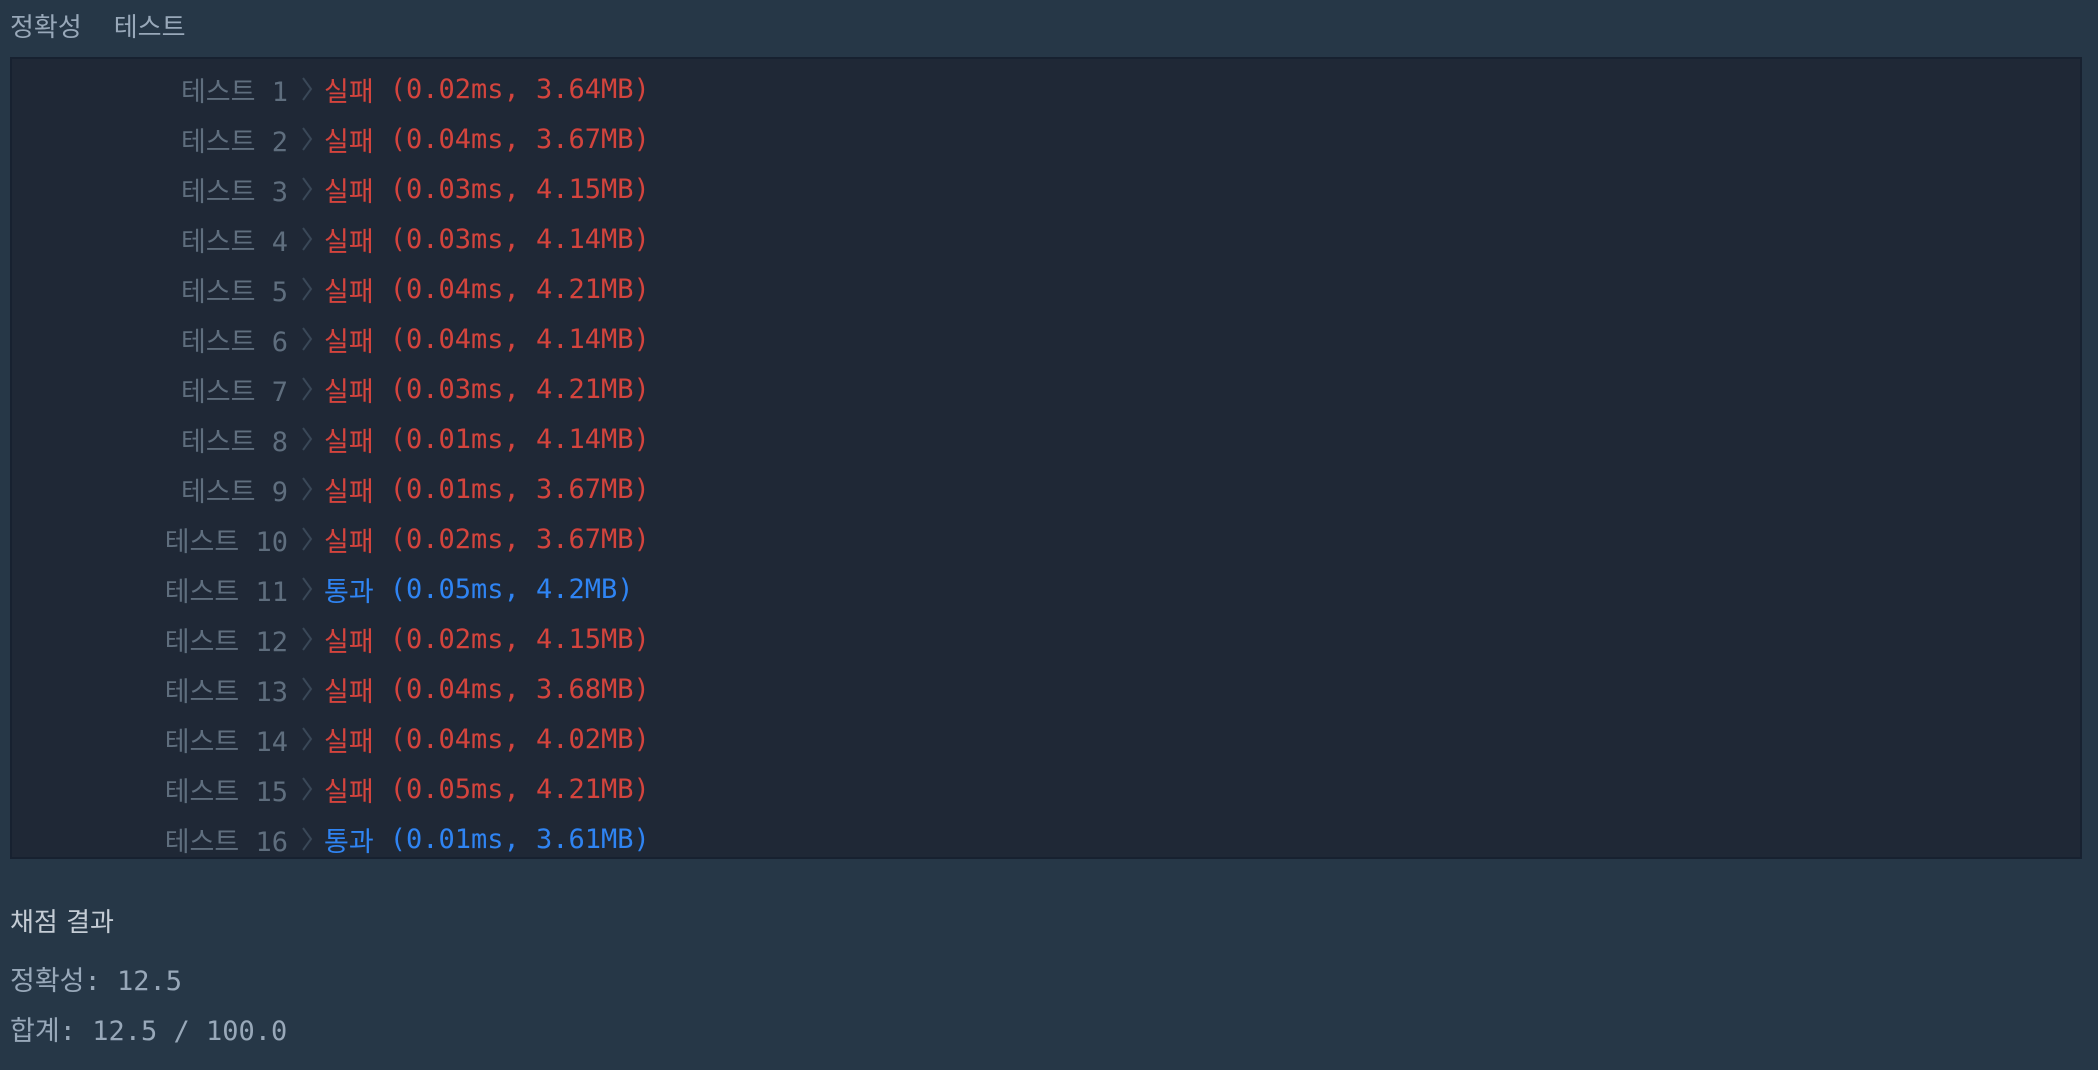  I want to click on test-name: 테스트 13, so click(226, 692).